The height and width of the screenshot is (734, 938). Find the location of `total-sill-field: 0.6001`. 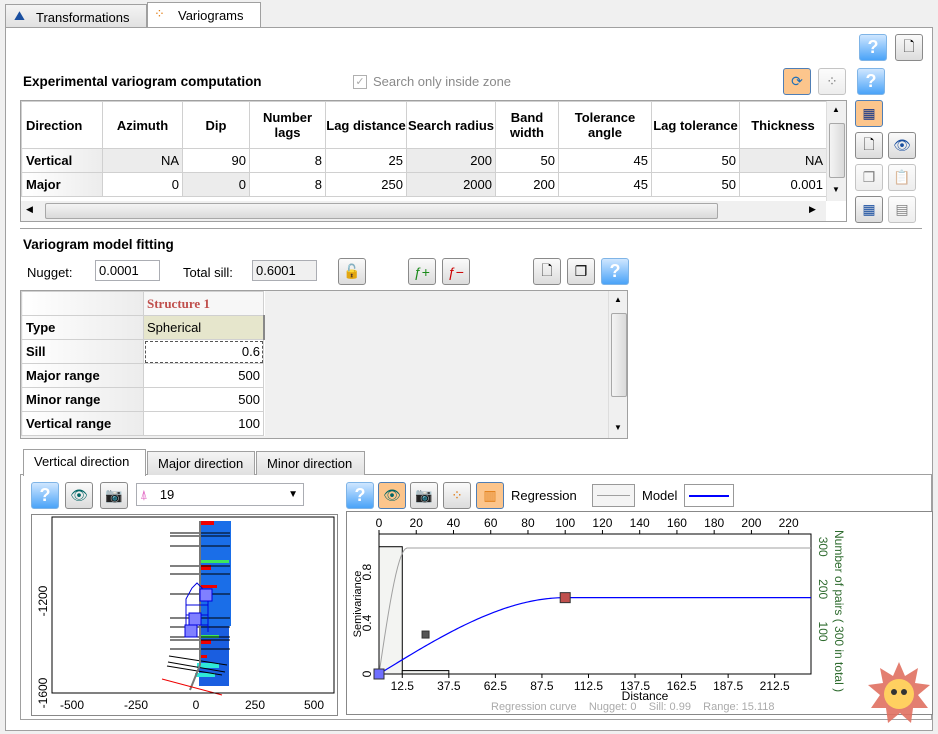

total-sill-field: 0.6001 is located at coordinates (284, 270).